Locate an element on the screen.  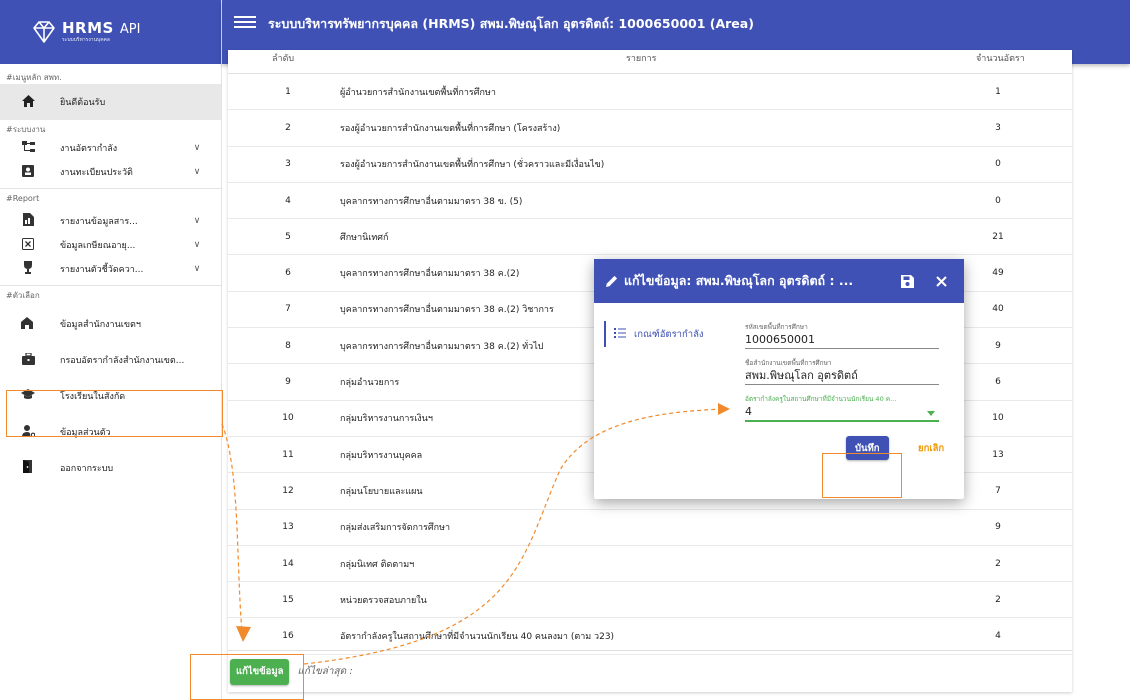
row-count: 40 is located at coordinates (998, 309).